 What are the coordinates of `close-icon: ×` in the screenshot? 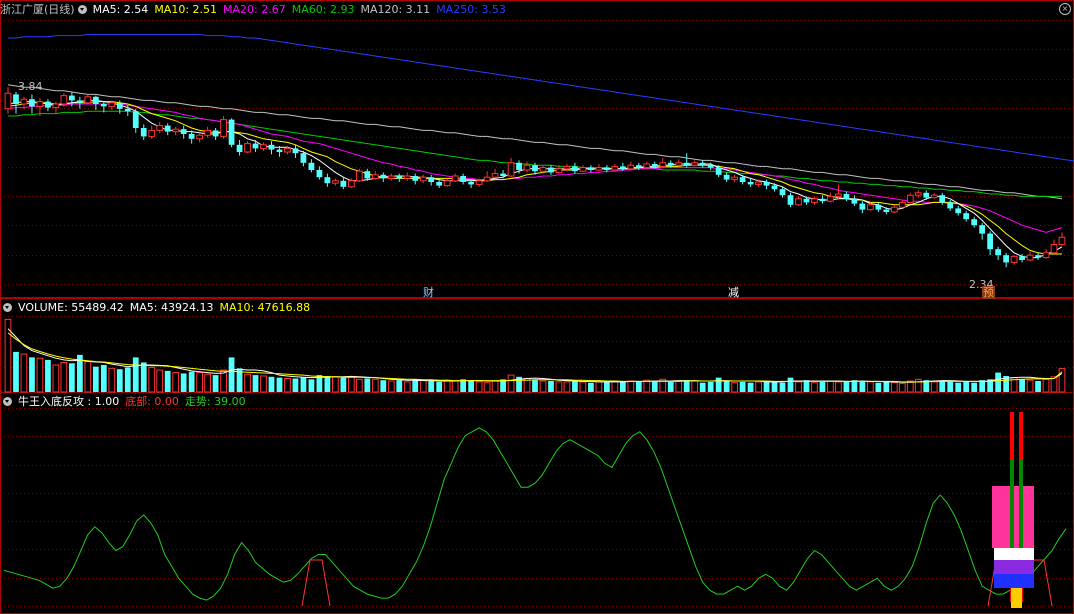 It's located at (1065, 9).